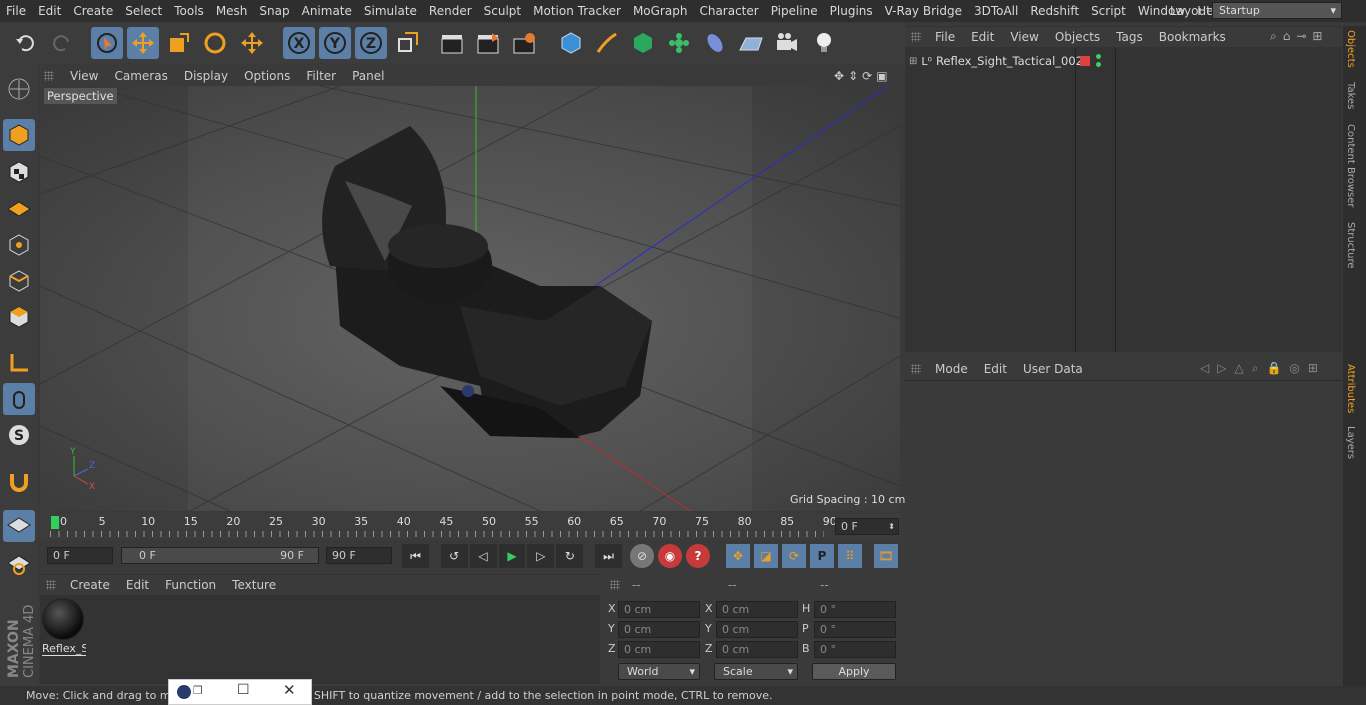 Image resolution: width=1366 pixels, height=705 pixels. What do you see at coordinates (19, 281) in the screenshot?
I see `edge-mode-button` at bounding box center [19, 281].